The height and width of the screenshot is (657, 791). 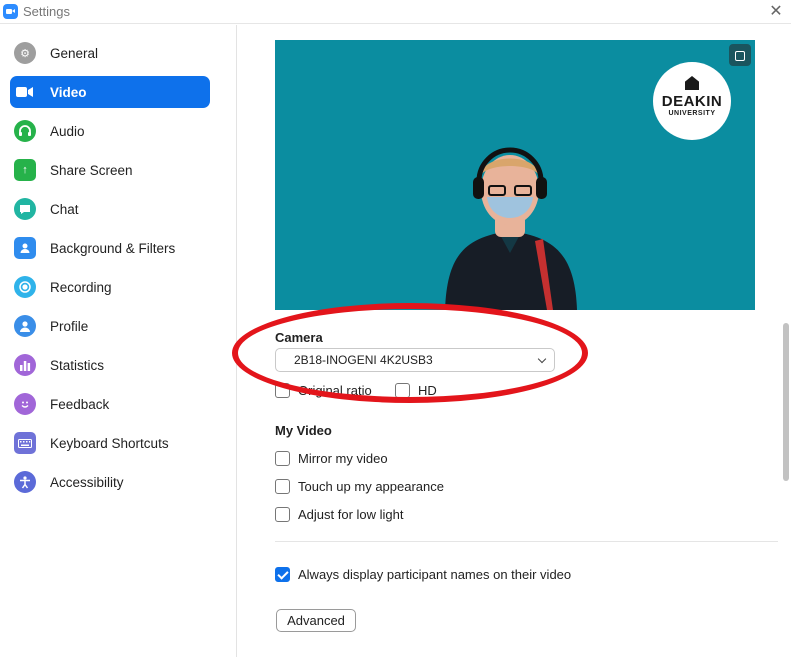 I want to click on my-video-heading: My Video, so click(x=303, y=430).